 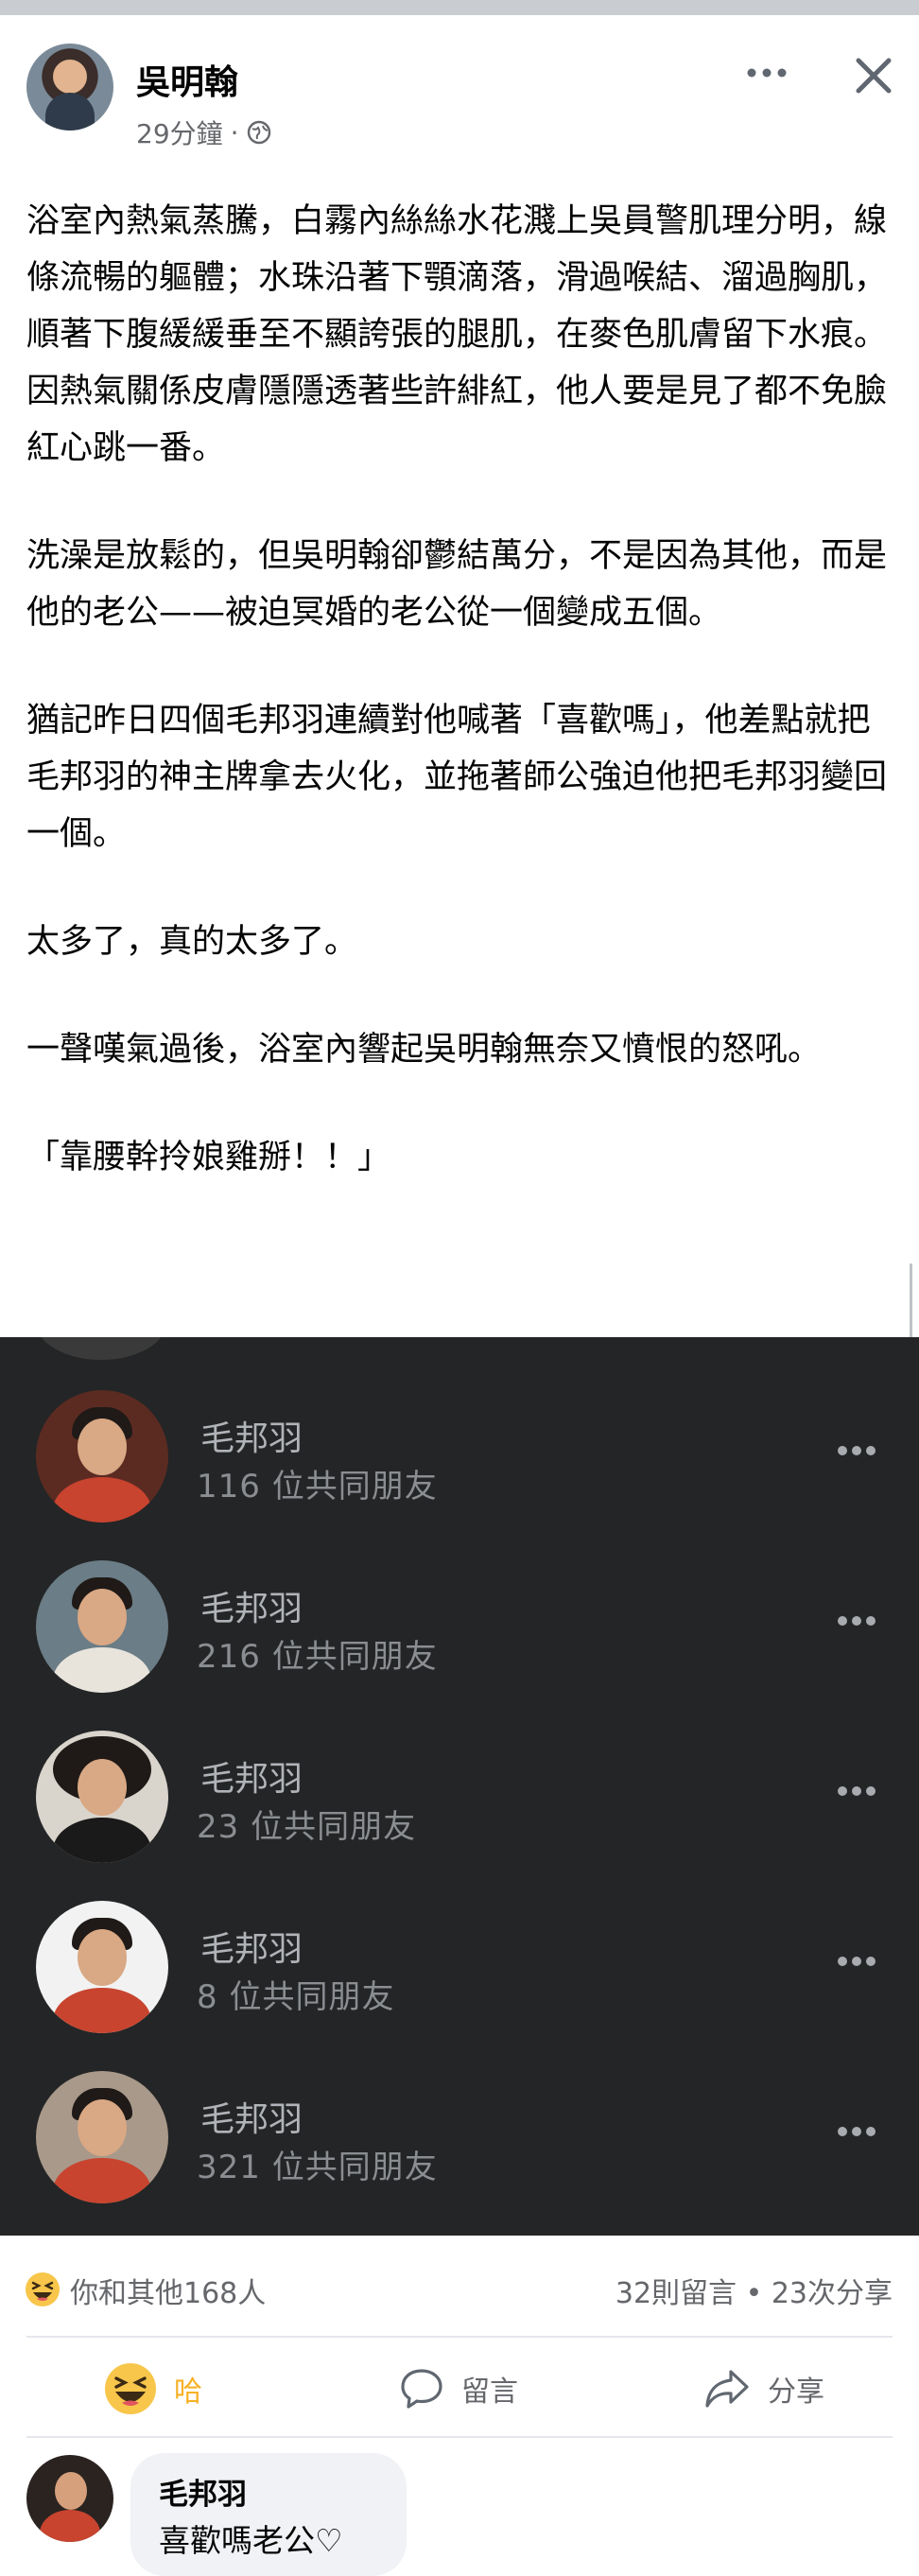 I want to click on mutual-friends: 8 位共同朋友, so click(x=296, y=1997).